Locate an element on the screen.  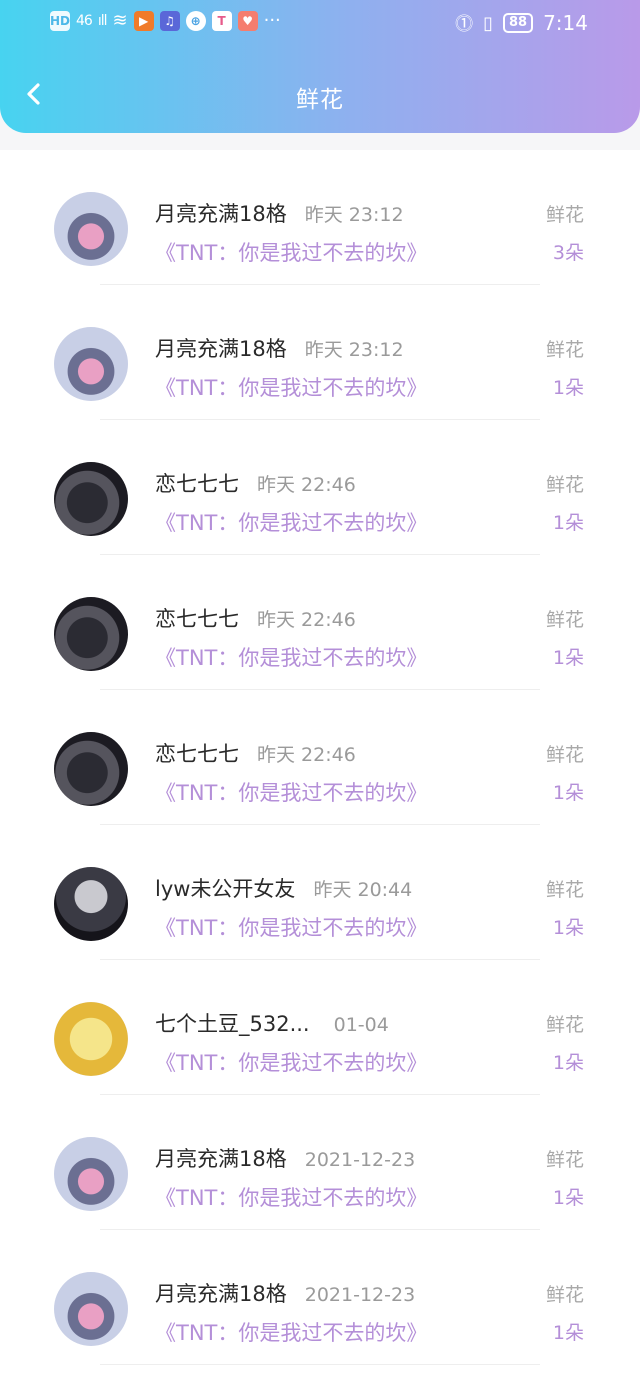
user-name: lyw未公开女友 is located at coordinates (225, 889).